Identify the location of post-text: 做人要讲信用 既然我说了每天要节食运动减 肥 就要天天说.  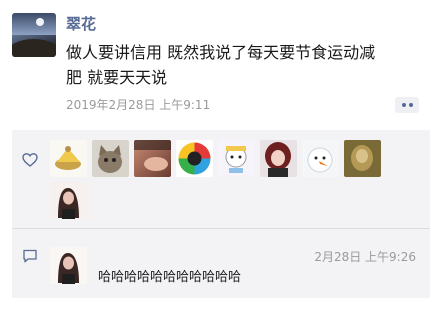
(246, 65).